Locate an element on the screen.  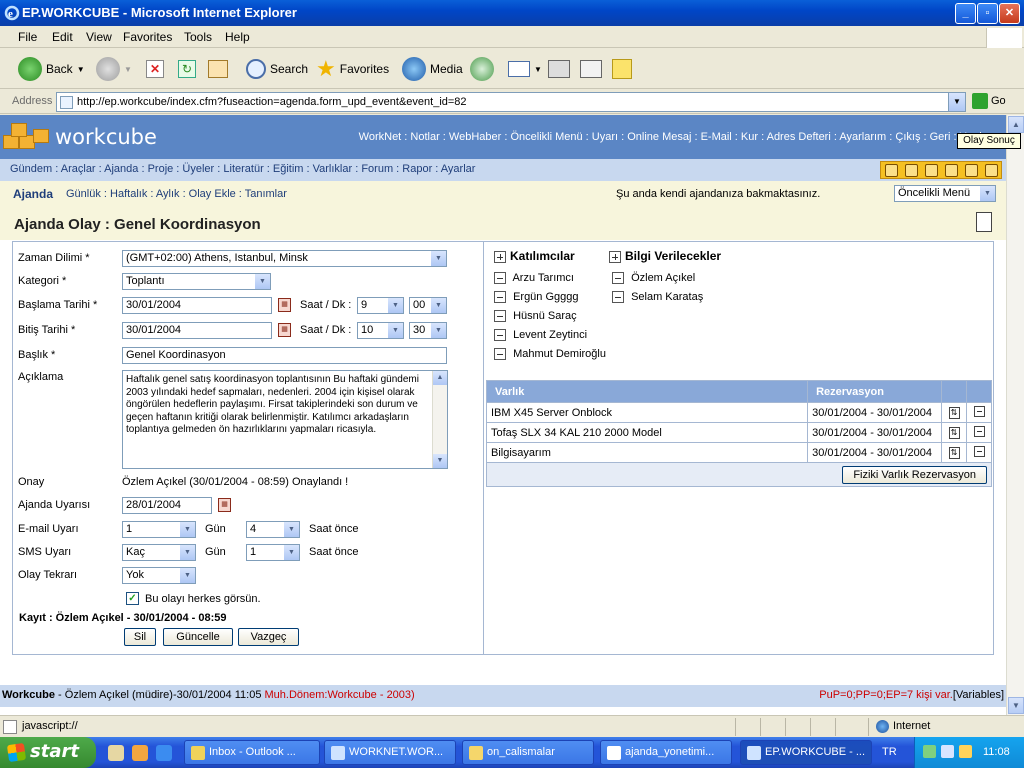
priority-menu-select: Öncelikli Menü ▼ is located at coordinates (945, 193).